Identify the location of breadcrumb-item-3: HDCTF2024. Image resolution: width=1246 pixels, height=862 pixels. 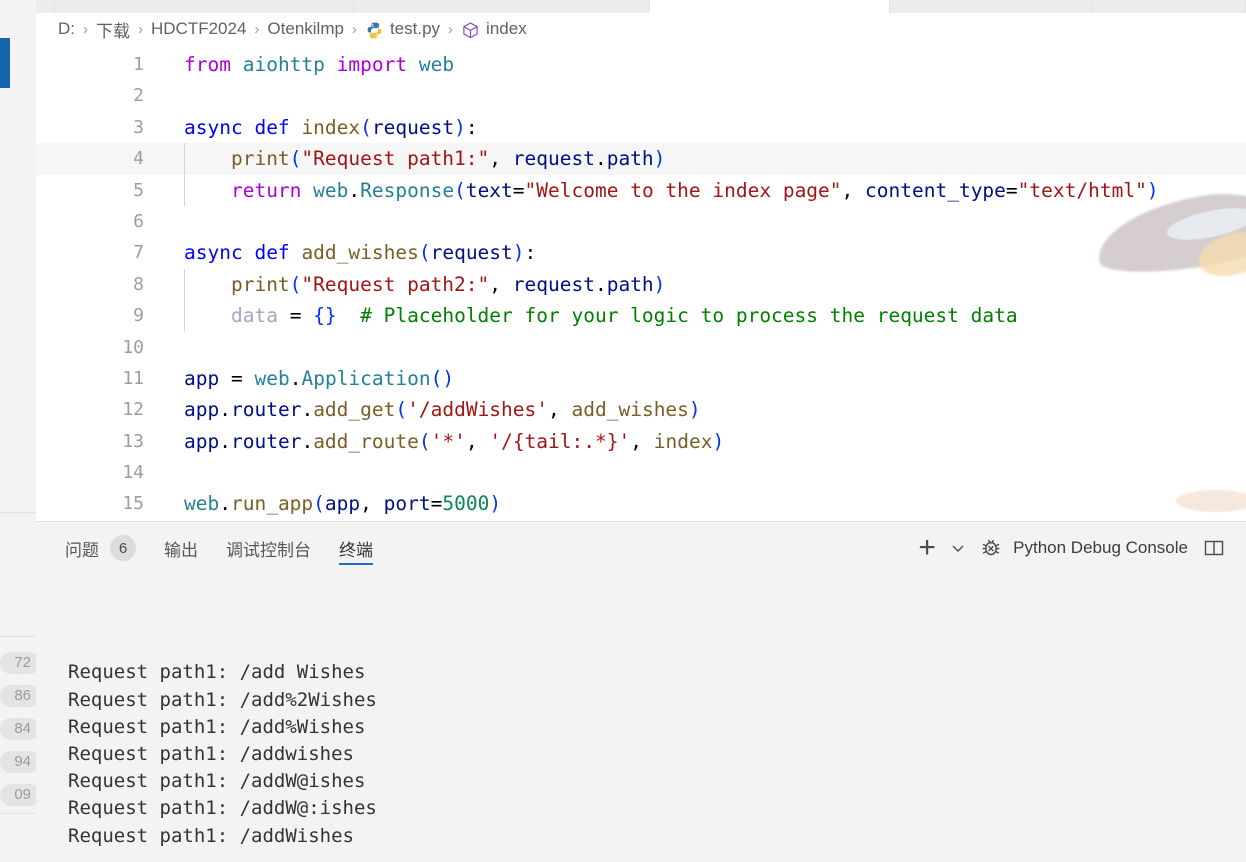
(198, 29).